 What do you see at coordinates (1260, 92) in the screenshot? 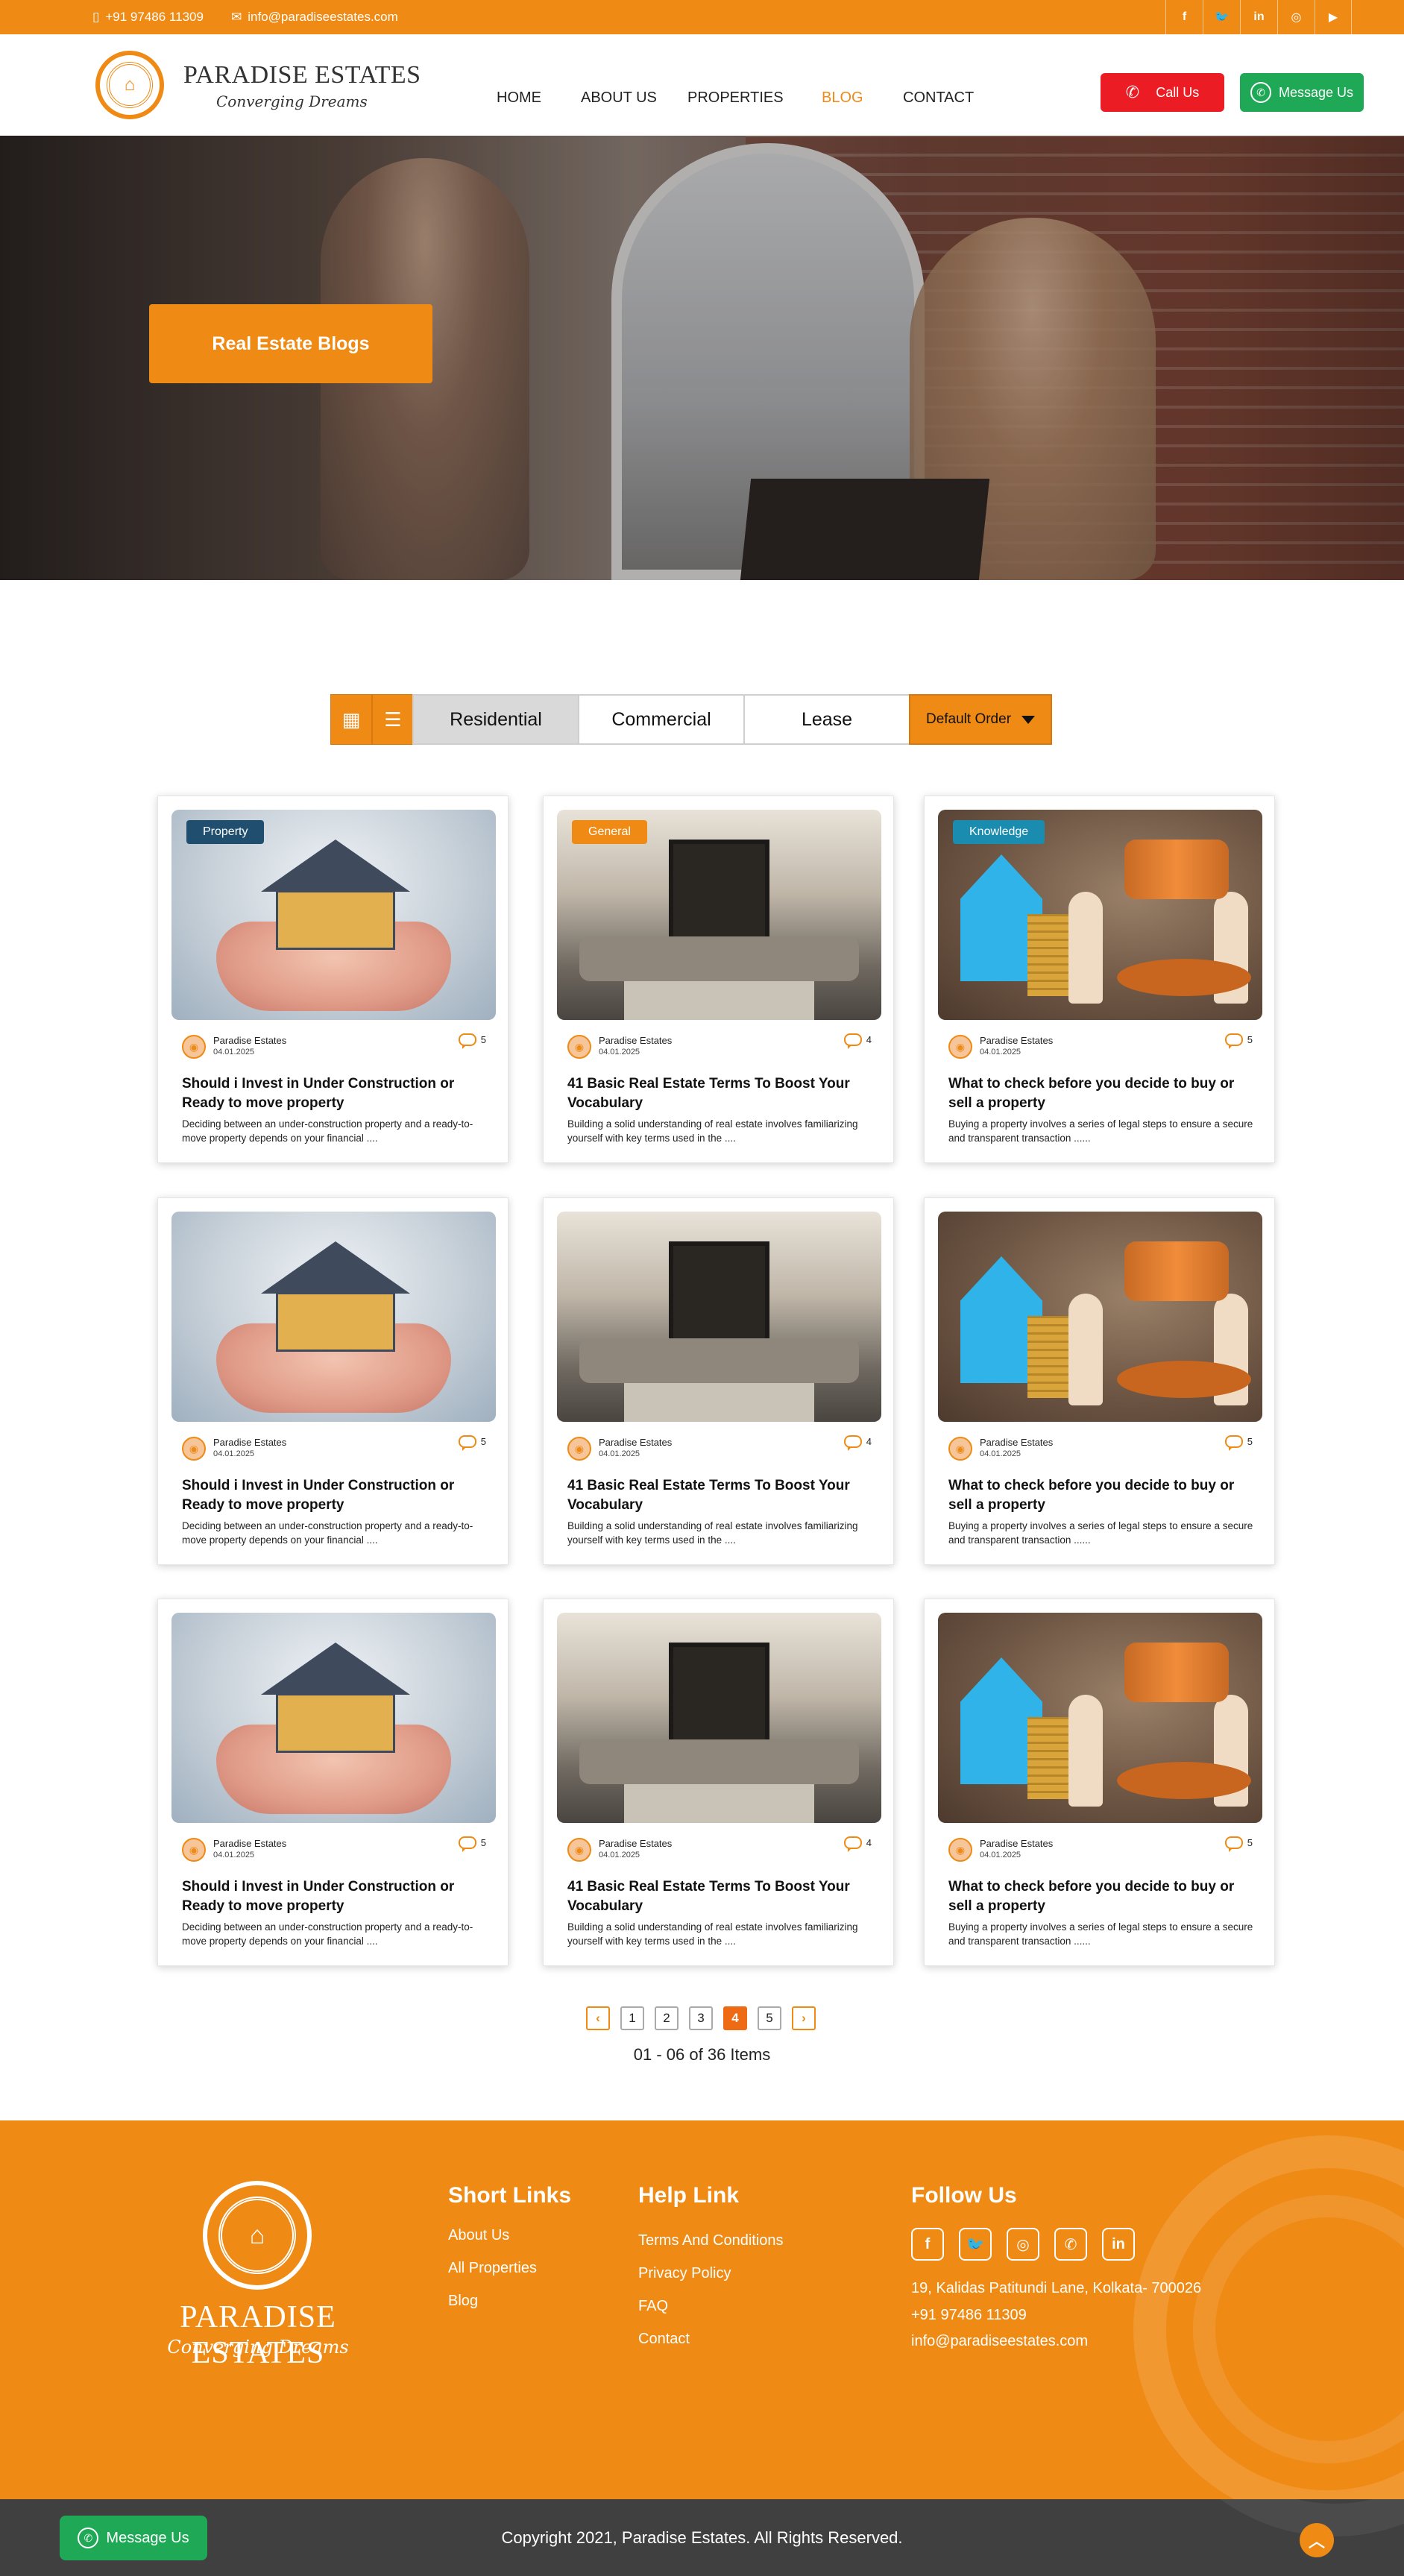
I see `whatsapp-icon: ✆` at bounding box center [1260, 92].